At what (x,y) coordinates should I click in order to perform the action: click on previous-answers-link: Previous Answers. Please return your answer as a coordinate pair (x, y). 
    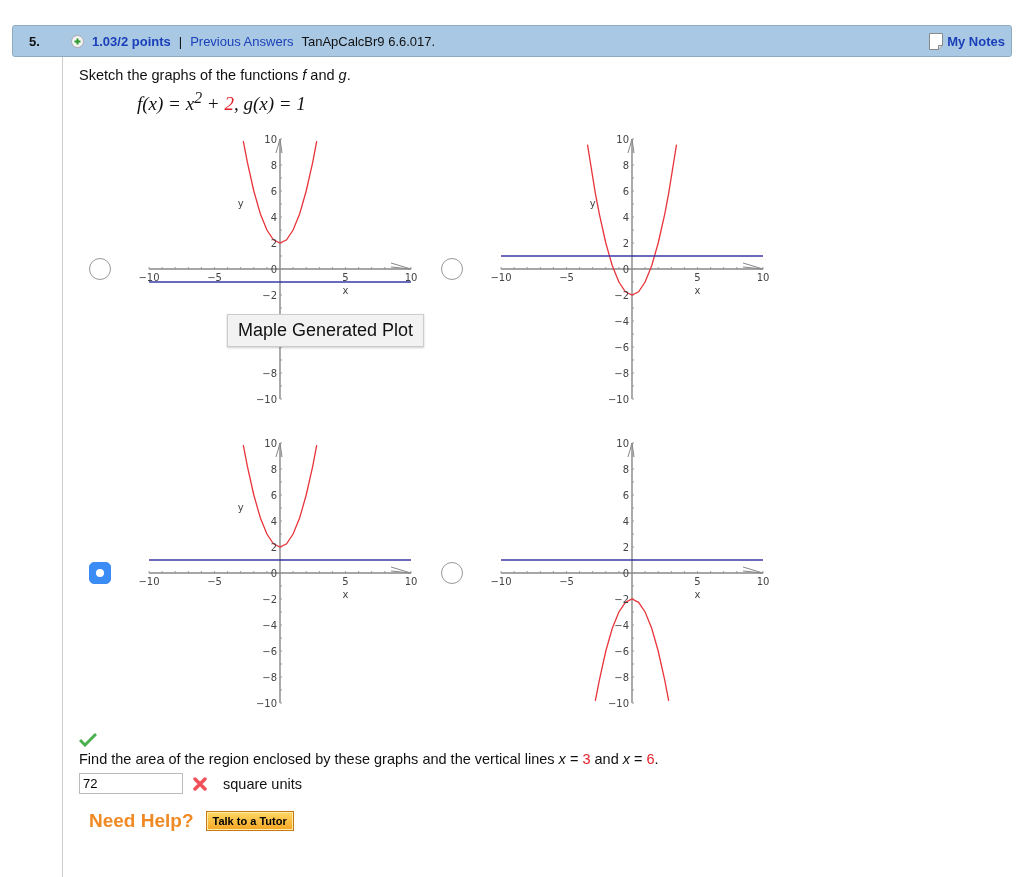
    Looking at the image, I should click on (242, 41).